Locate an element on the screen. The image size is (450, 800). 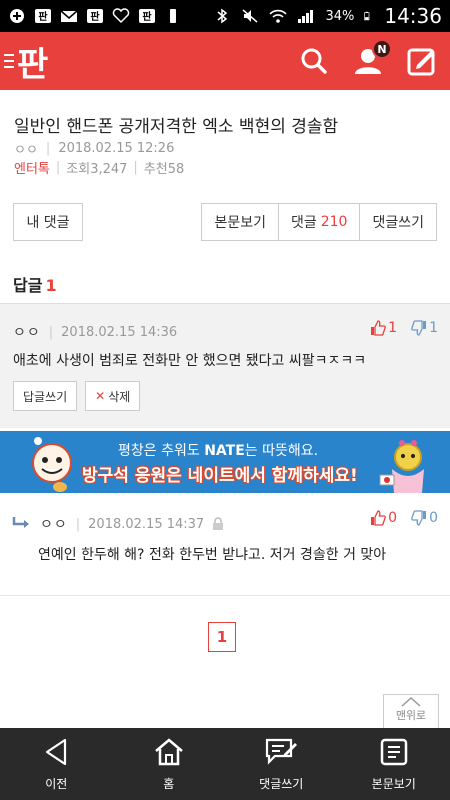
article-category: 엔터톡 is located at coordinates (32, 167).